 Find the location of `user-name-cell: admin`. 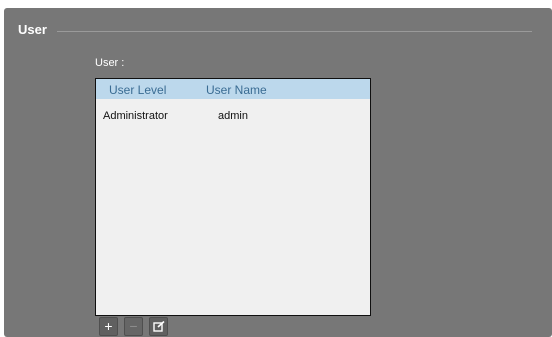

user-name-cell: admin is located at coordinates (233, 116).